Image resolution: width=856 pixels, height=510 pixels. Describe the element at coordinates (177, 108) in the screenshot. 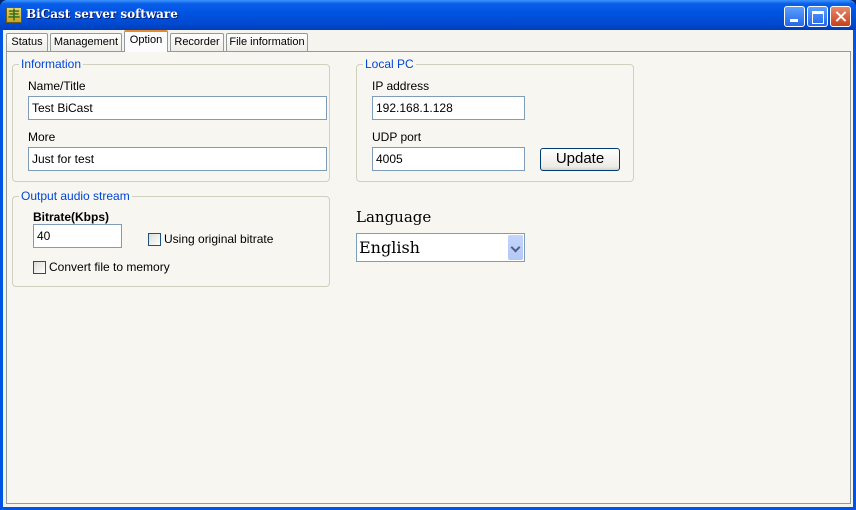

I see `name-title-input: Test BiCast` at that location.